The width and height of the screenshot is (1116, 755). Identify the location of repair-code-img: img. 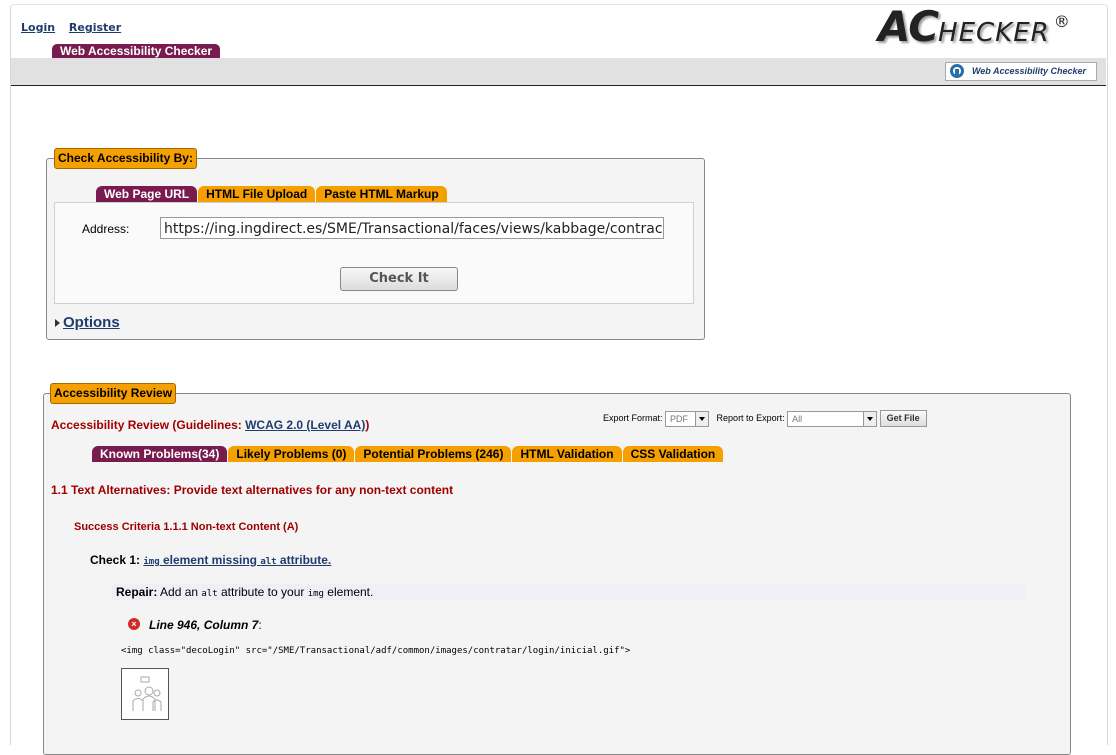
(315, 594).